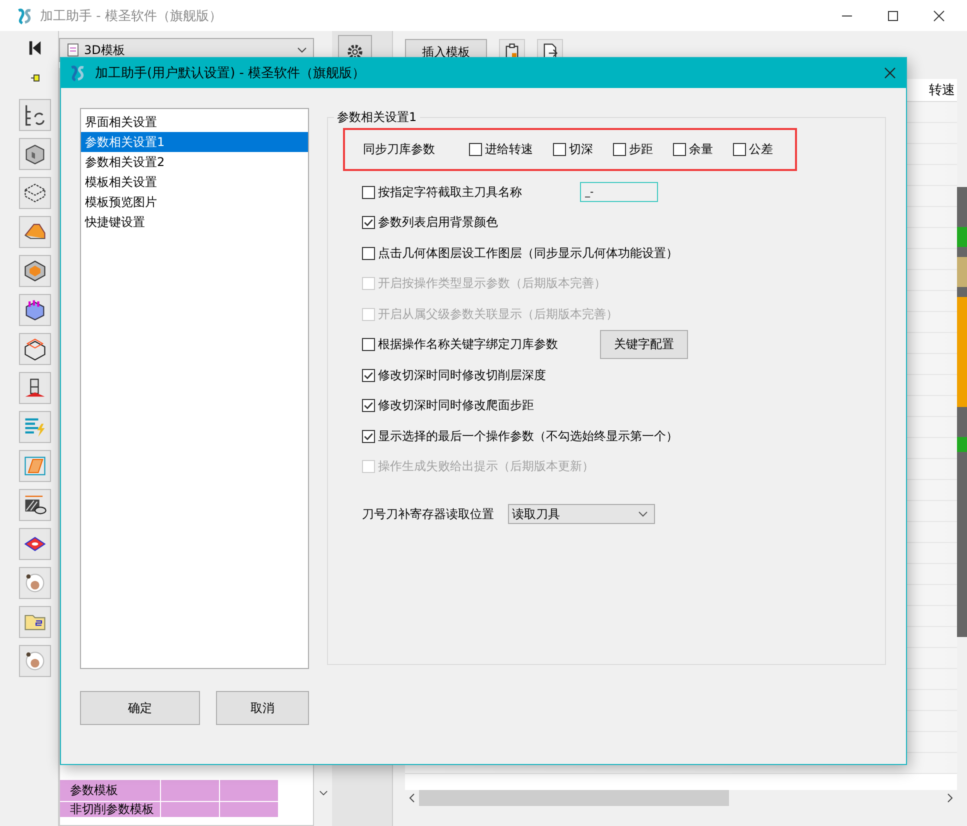  Describe the element at coordinates (509, 149) in the screenshot. I see `checkbox-label: 进给转速` at that location.